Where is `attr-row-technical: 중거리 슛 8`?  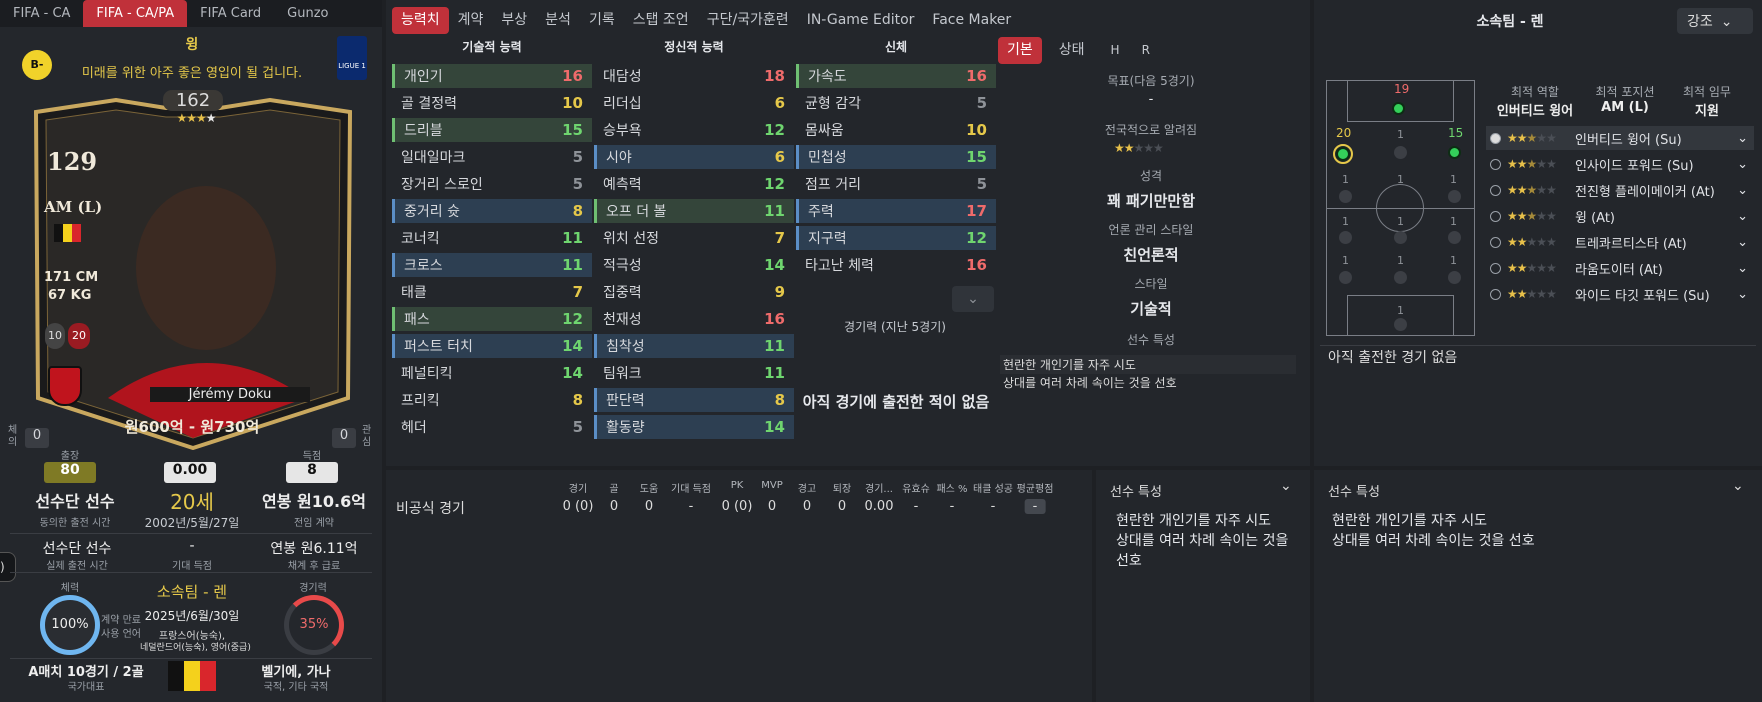 attr-row-technical: 중거리 슛 8 is located at coordinates (492, 211).